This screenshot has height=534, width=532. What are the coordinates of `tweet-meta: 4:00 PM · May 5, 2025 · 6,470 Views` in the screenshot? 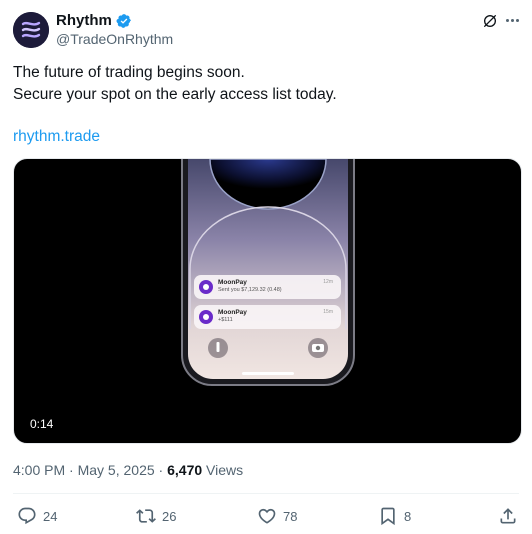 It's located at (128, 470).